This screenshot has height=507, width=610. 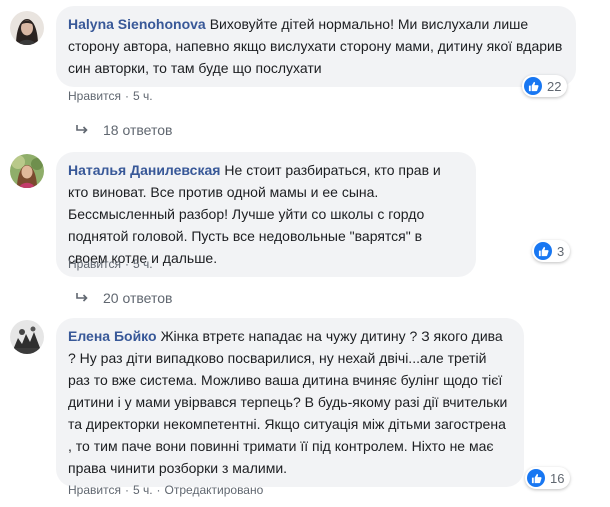 I want to click on comment-author: Елена Бойко, so click(x=112, y=336).